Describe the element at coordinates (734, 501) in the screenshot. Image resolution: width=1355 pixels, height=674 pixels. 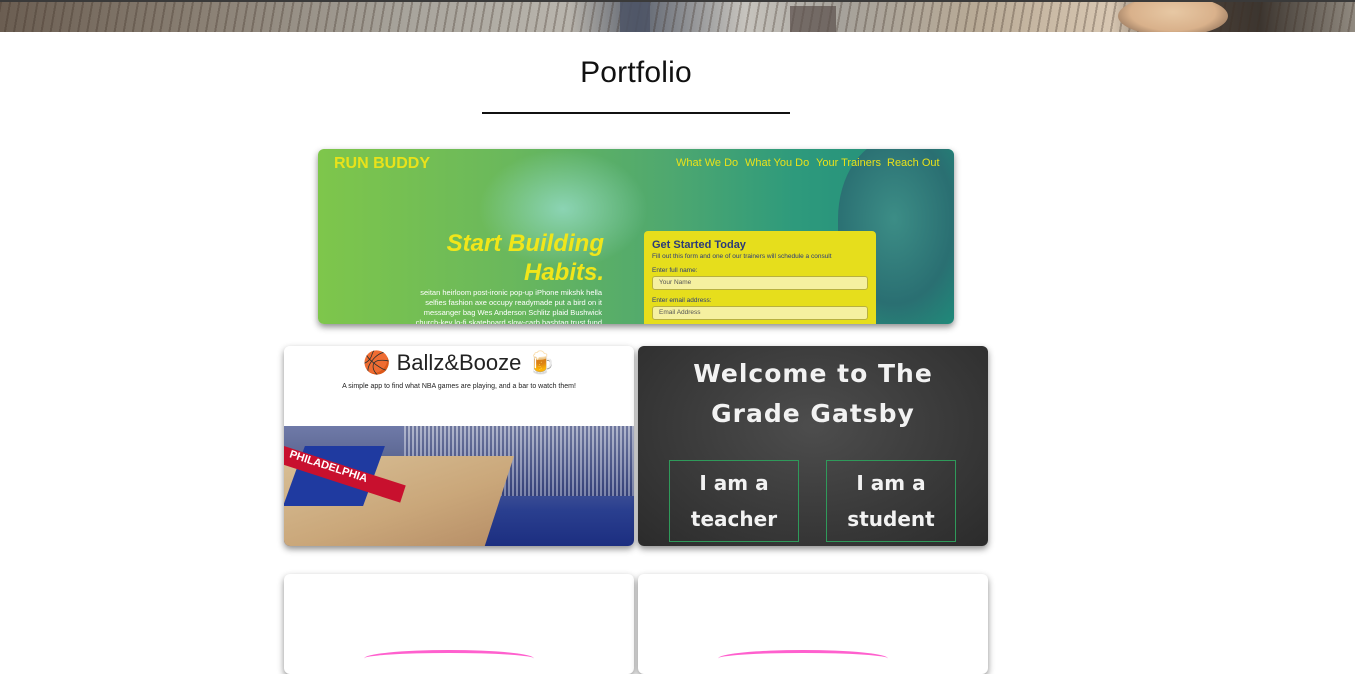
I see `gg-teacher-button: I am a teacher` at that location.